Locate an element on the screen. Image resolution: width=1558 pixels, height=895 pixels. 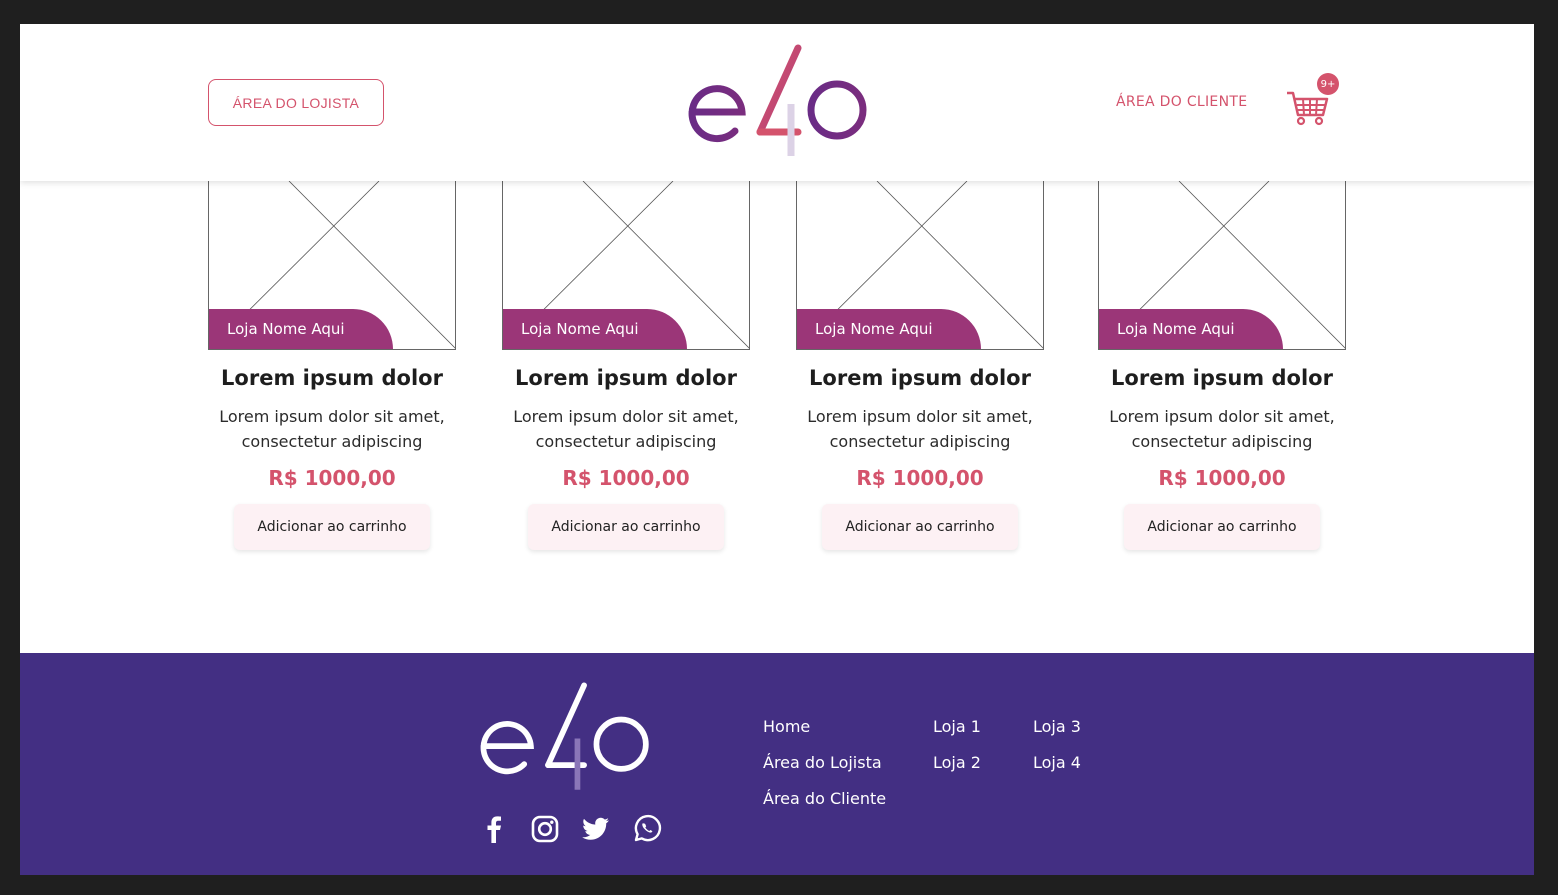
cart-count-badge: 9+ is located at coordinates (1328, 84).